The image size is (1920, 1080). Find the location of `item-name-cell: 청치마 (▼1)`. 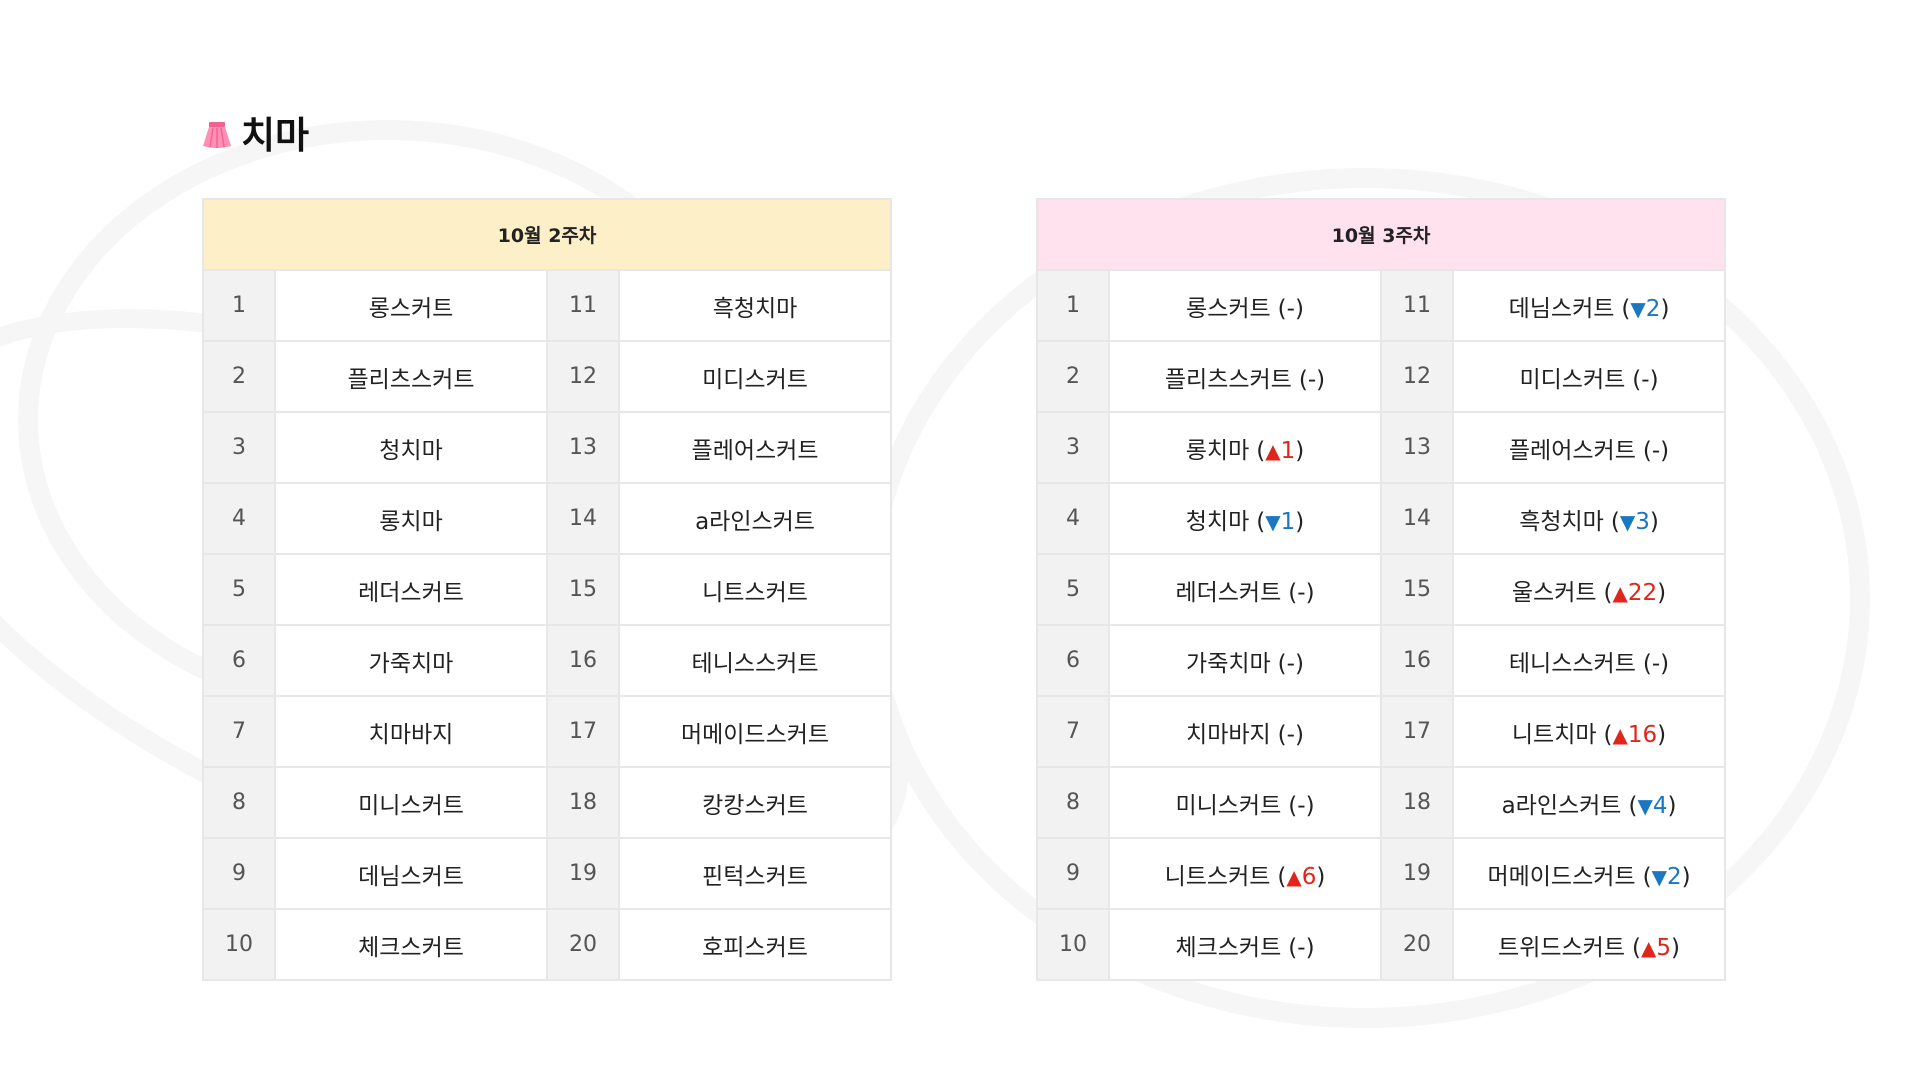

item-name-cell: 청치마 (▼1) is located at coordinates (1245, 518).